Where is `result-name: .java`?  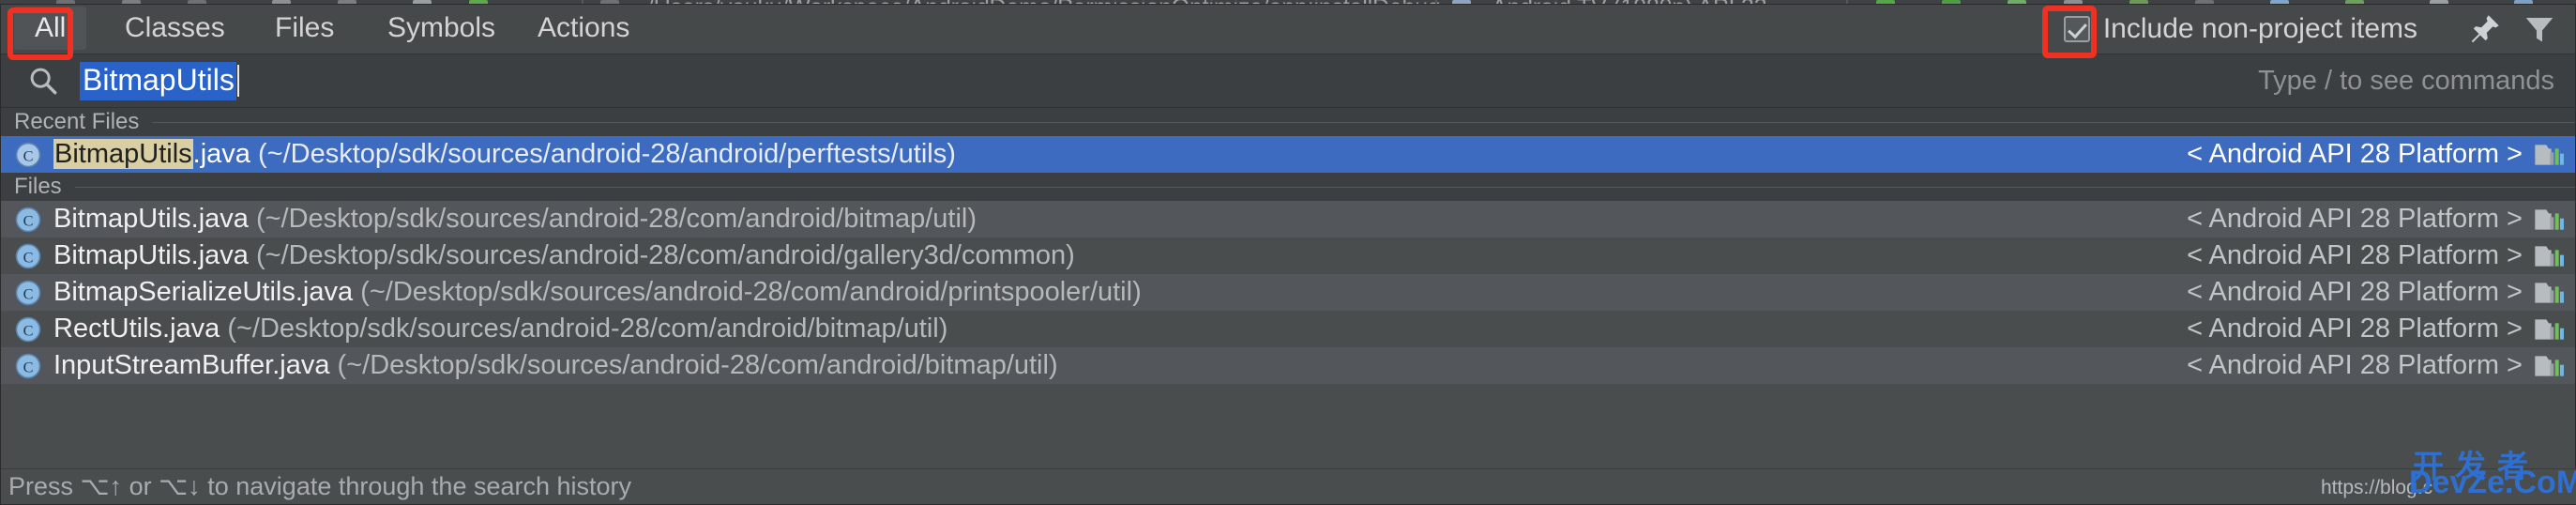
result-name: .java is located at coordinates (221, 154).